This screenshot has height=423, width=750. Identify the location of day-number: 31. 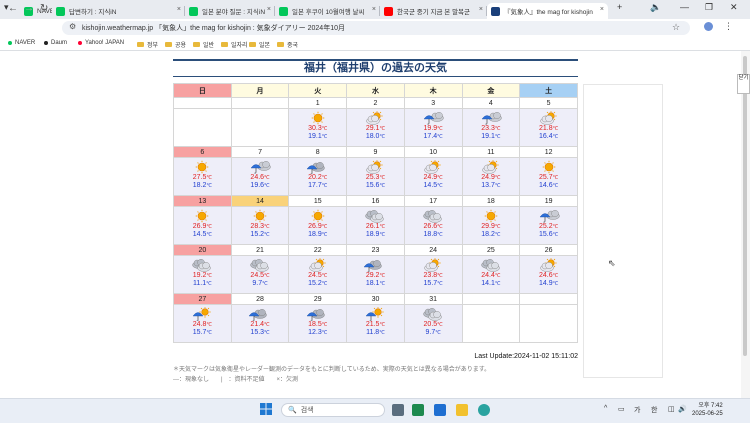
(433, 299).